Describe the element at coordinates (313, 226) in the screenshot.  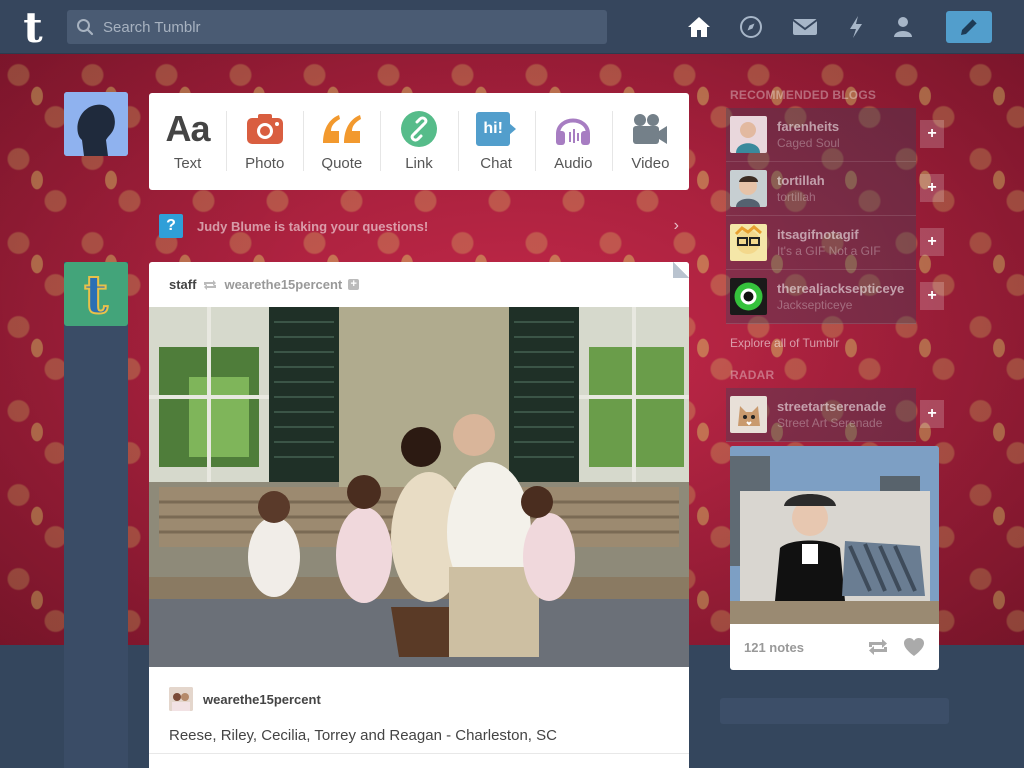
I see `ask-promo-text: Judy Blume is taking your questions!` at that location.